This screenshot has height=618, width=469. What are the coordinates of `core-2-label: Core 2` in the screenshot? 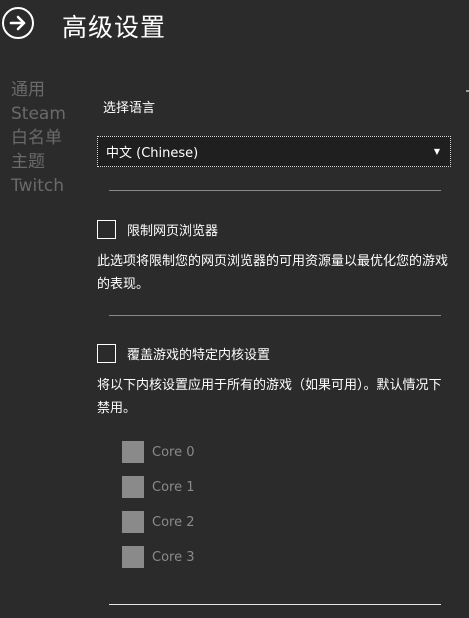 It's located at (173, 522).